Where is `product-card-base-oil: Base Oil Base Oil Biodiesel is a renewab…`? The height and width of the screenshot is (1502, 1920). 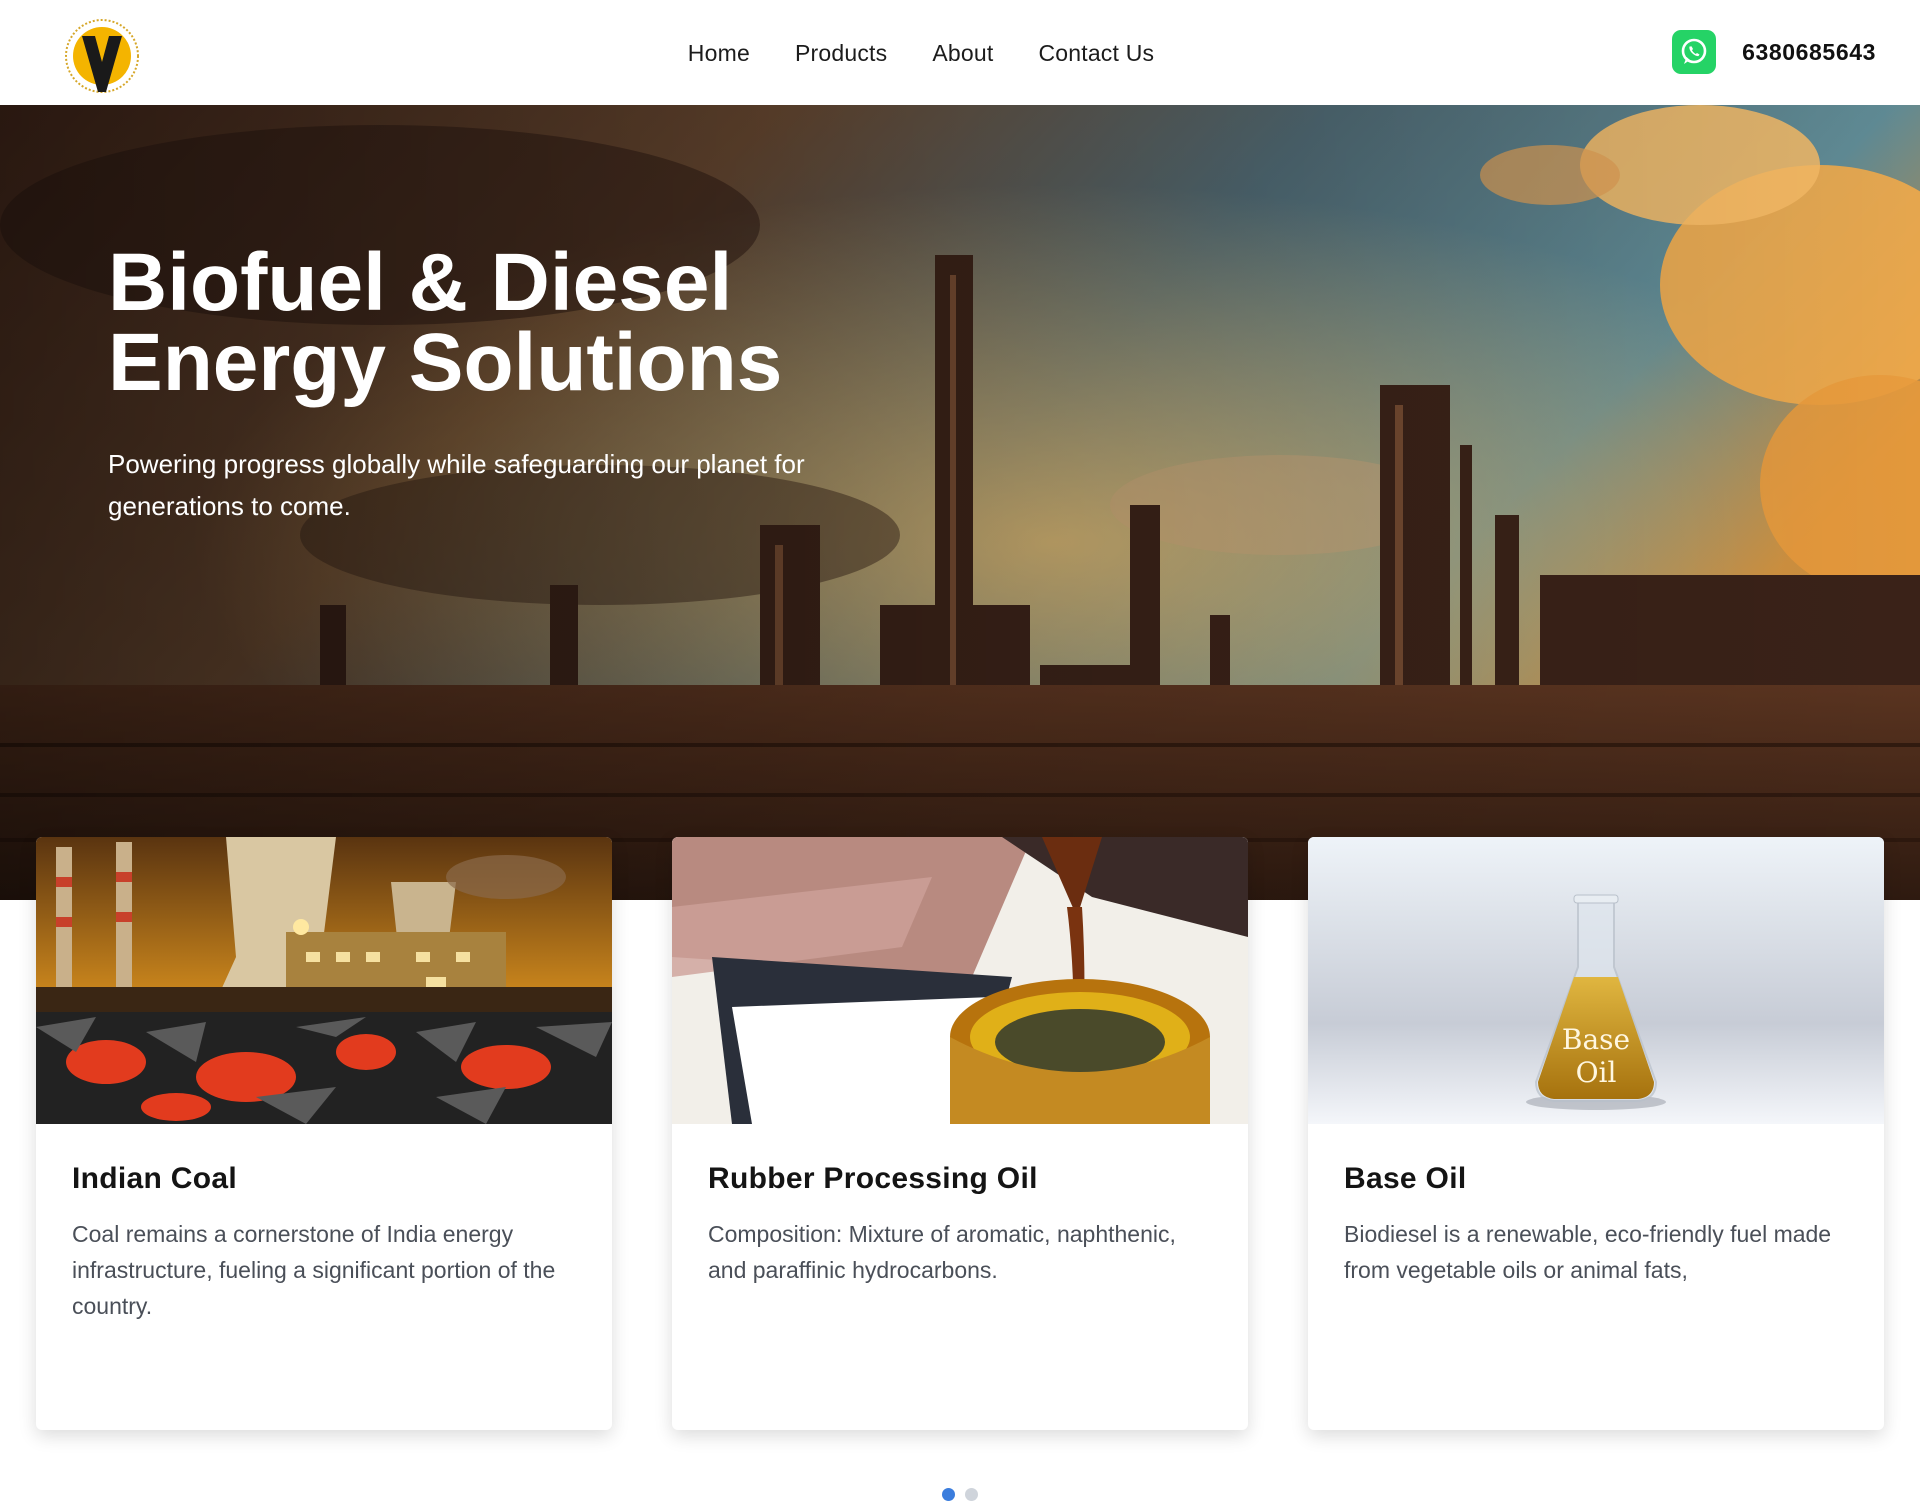 product-card-base-oil: Base Oil Base Oil Biodiesel is a renewab… is located at coordinates (1596, 1133).